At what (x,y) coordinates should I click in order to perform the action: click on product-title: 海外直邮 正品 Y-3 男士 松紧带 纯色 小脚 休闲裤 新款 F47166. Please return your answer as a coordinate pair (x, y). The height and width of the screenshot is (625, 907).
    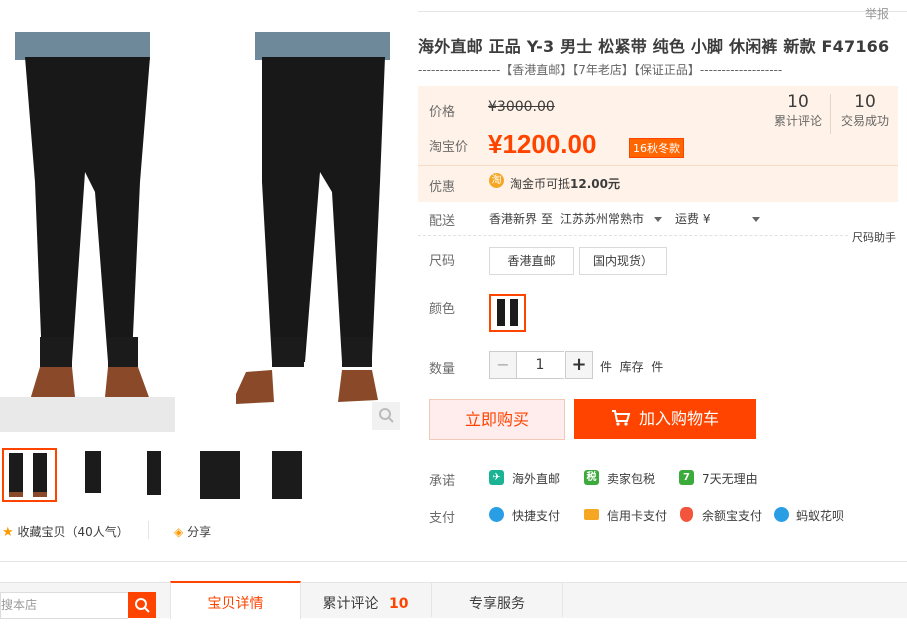
    Looking at the image, I should click on (654, 46).